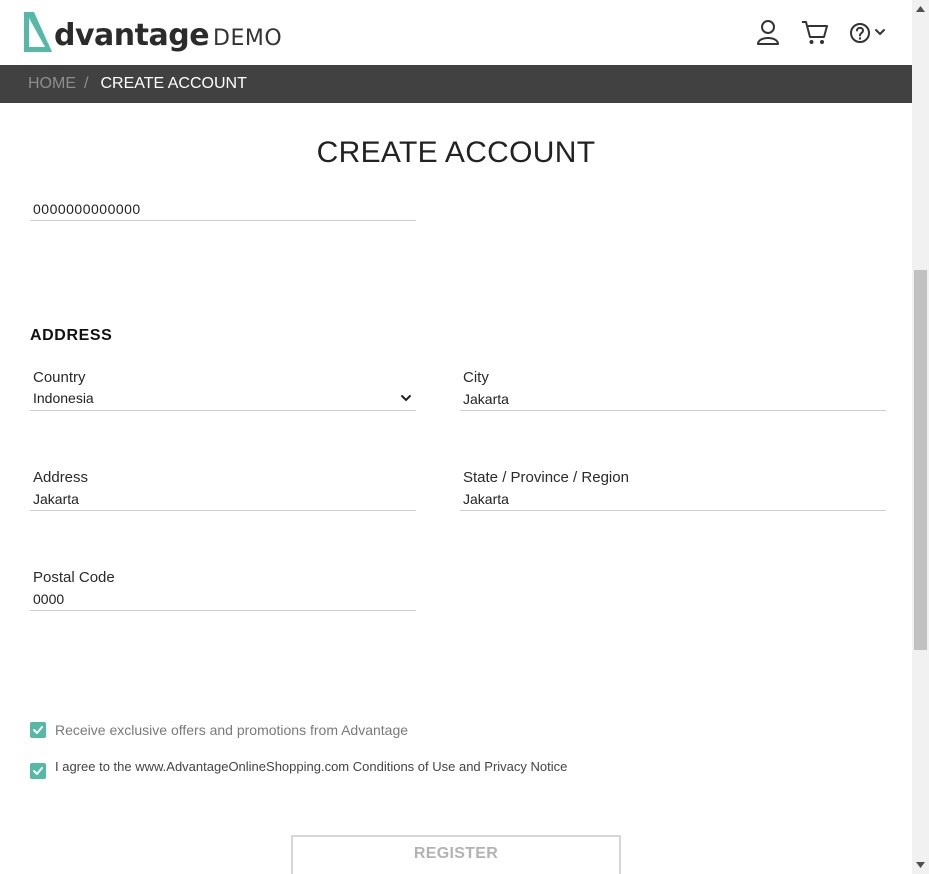 Image resolution: width=929 pixels, height=874 pixels. I want to click on address-label: Address, so click(61, 477).